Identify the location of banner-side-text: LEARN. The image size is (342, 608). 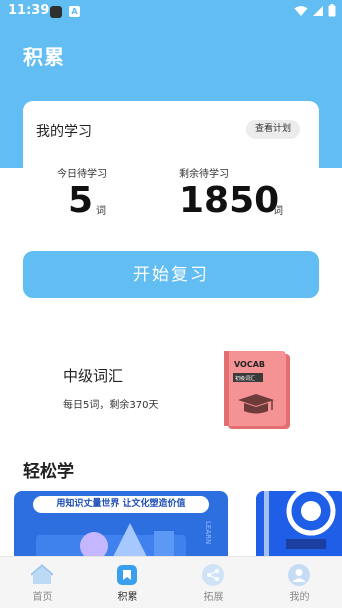
(208, 533).